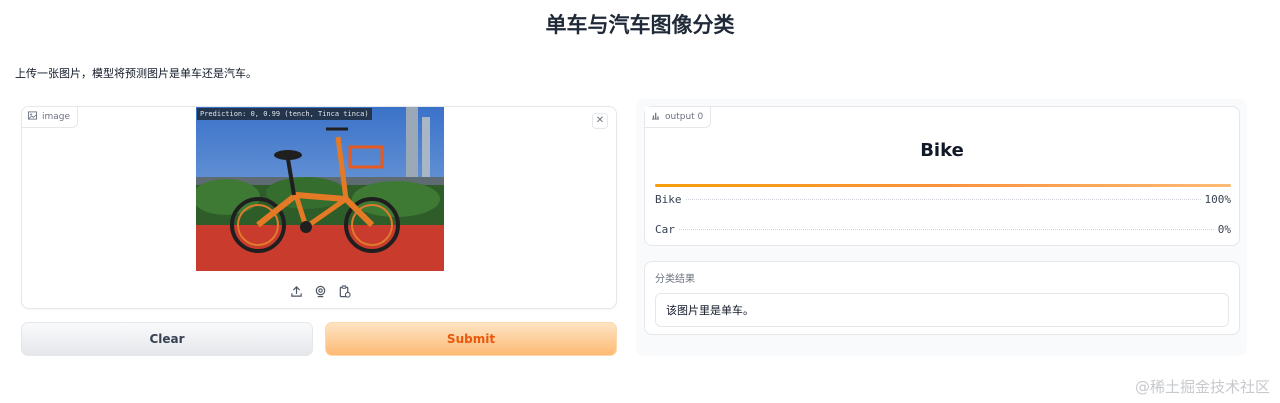  Describe the element at coordinates (655, 117) in the screenshot. I see `bar-chart-icon` at that location.